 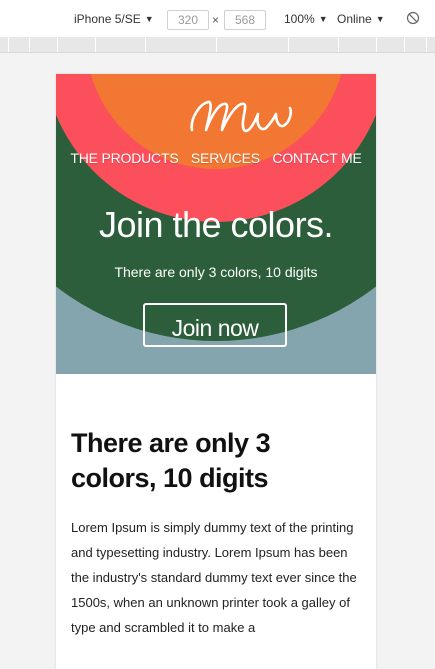 What do you see at coordinates (215, 325) in the screenshot?
I see `join-now-button: Join now` at bounding box center [215, 325].